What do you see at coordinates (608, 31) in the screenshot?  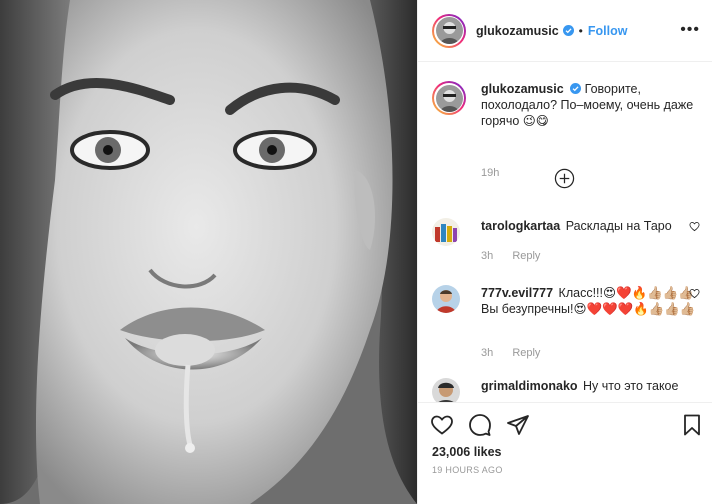 I see `follow-button: Follow` at bounding box center [608, 31].